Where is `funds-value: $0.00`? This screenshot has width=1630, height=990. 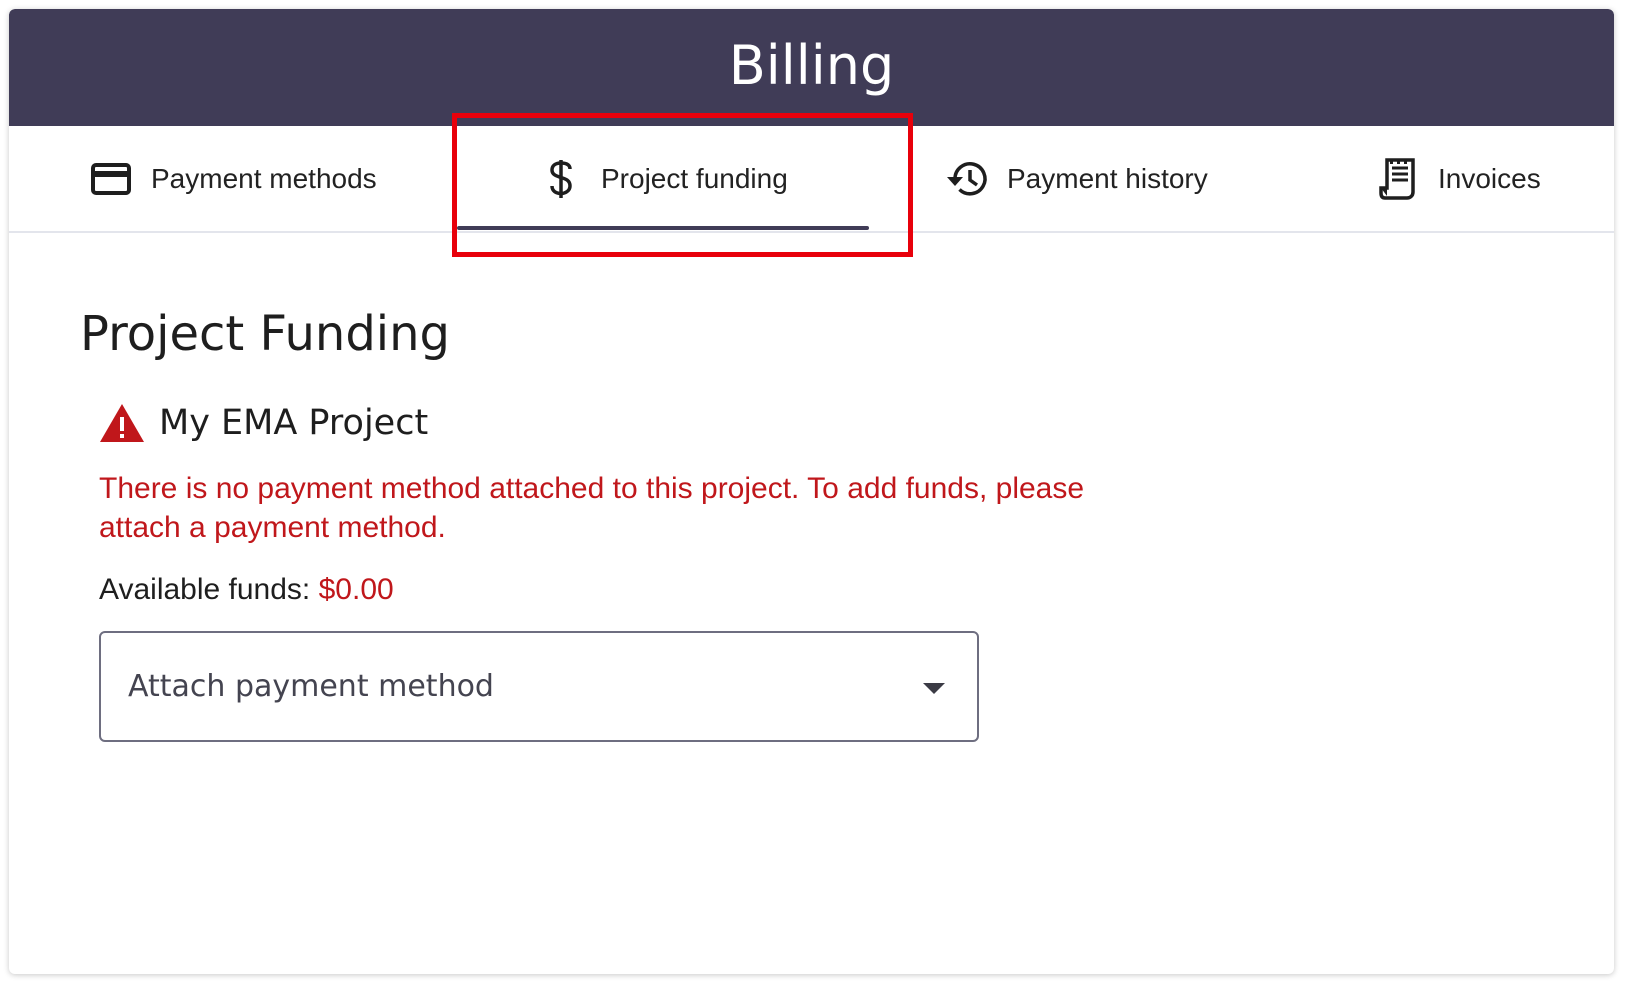
funds-value: $0.00 is located at coordinates (356, 589).